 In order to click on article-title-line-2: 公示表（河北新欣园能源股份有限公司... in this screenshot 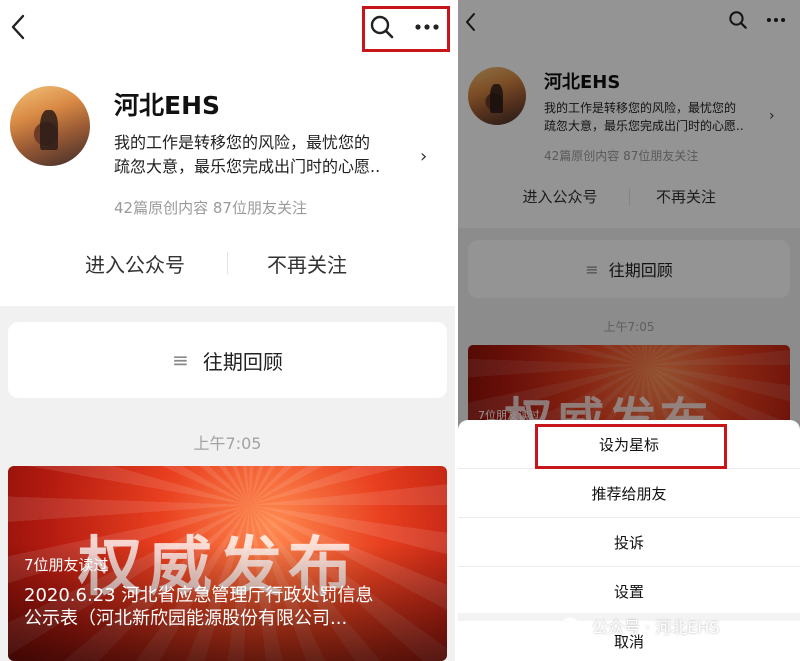, I will do `click(186, 619)`.